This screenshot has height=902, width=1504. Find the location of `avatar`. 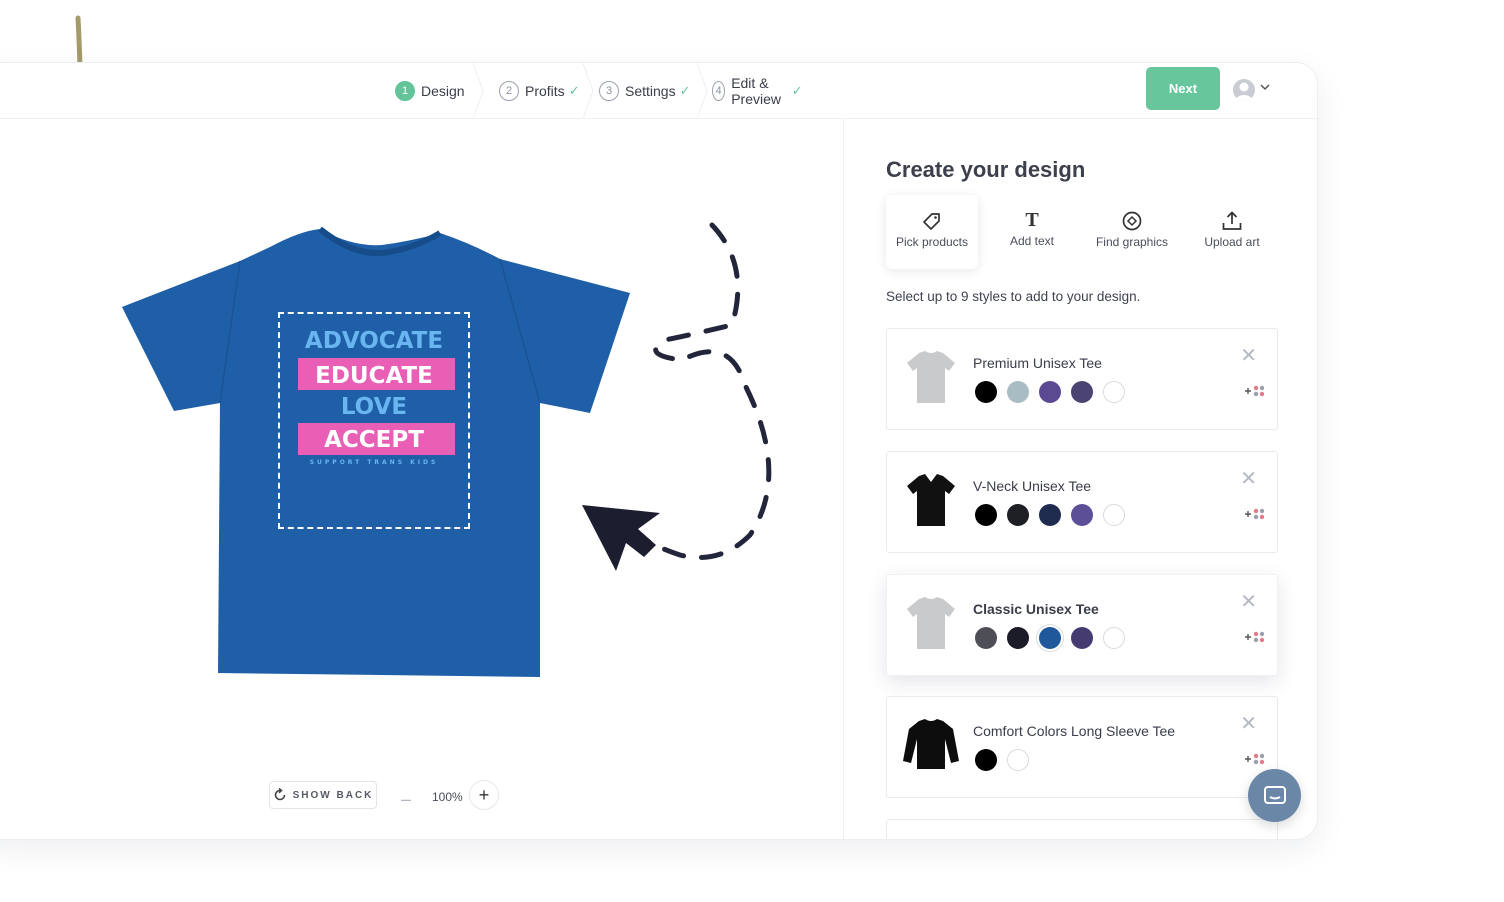

avatar is located at coordinates (1244, 90).